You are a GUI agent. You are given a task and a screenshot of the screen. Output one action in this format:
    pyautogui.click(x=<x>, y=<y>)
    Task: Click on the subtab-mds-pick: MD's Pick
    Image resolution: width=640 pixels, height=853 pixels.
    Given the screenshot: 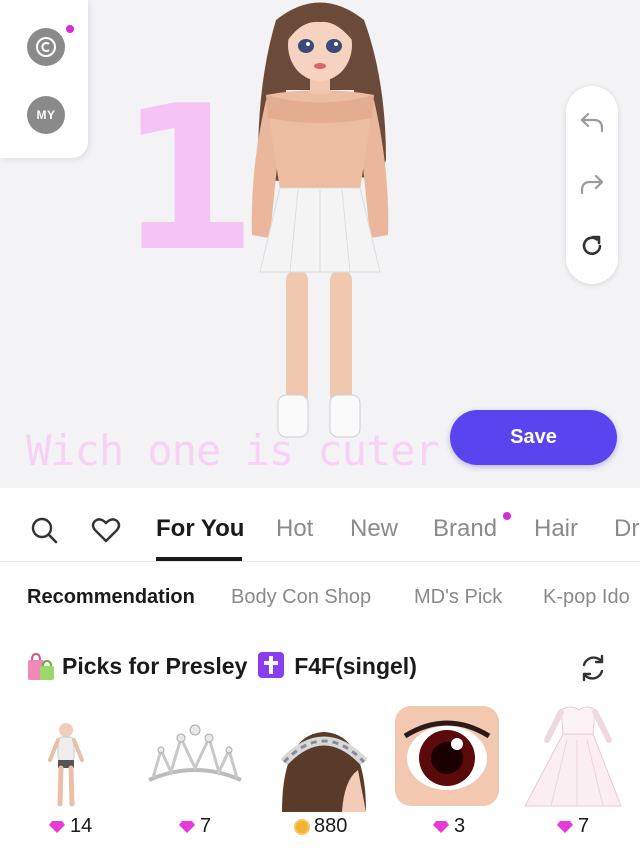 What is the action you would take?
    pyautogui.click(x=458, y=597)
    